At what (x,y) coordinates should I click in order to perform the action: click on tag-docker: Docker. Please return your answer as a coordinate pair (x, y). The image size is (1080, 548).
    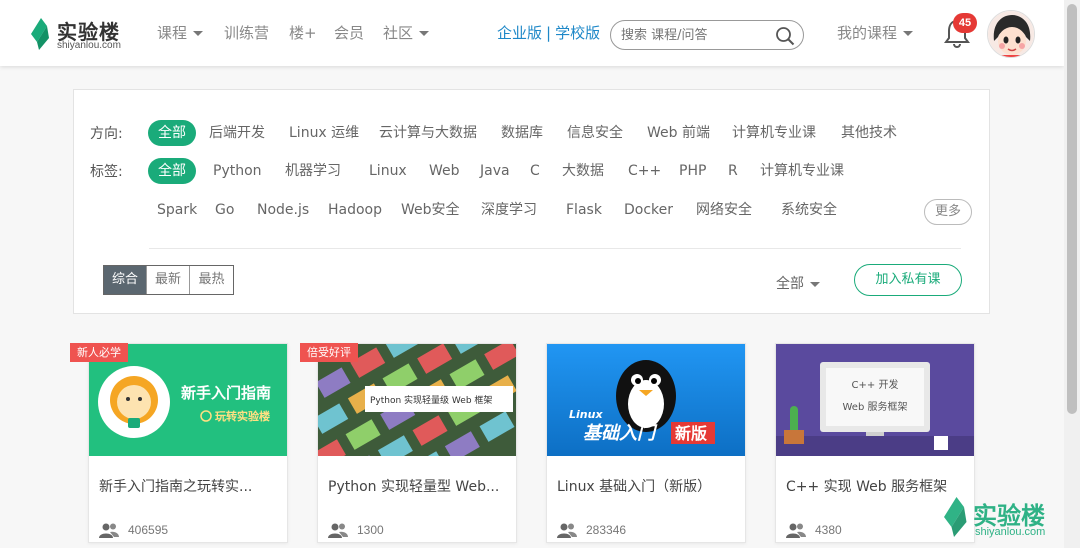
    Looking at the image, I should click on (648, 210).